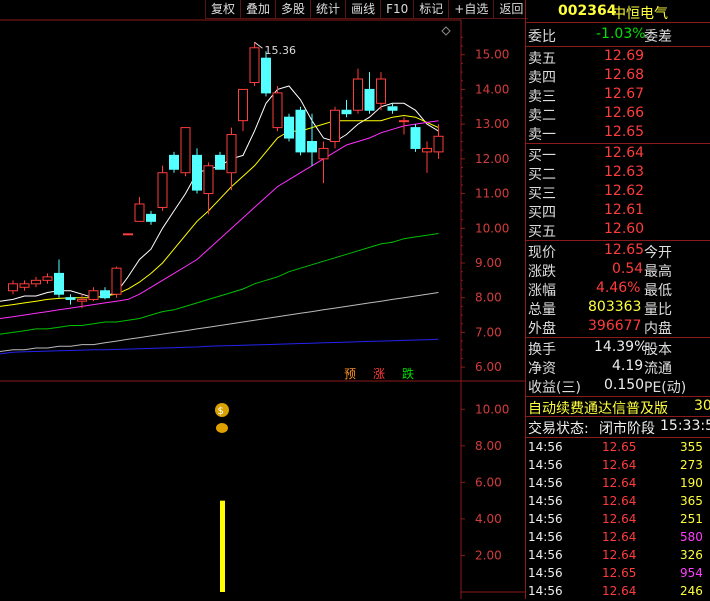 This screenshot has width=710, height=601. I want to click on stat-label: 总量, so click(542, 310).